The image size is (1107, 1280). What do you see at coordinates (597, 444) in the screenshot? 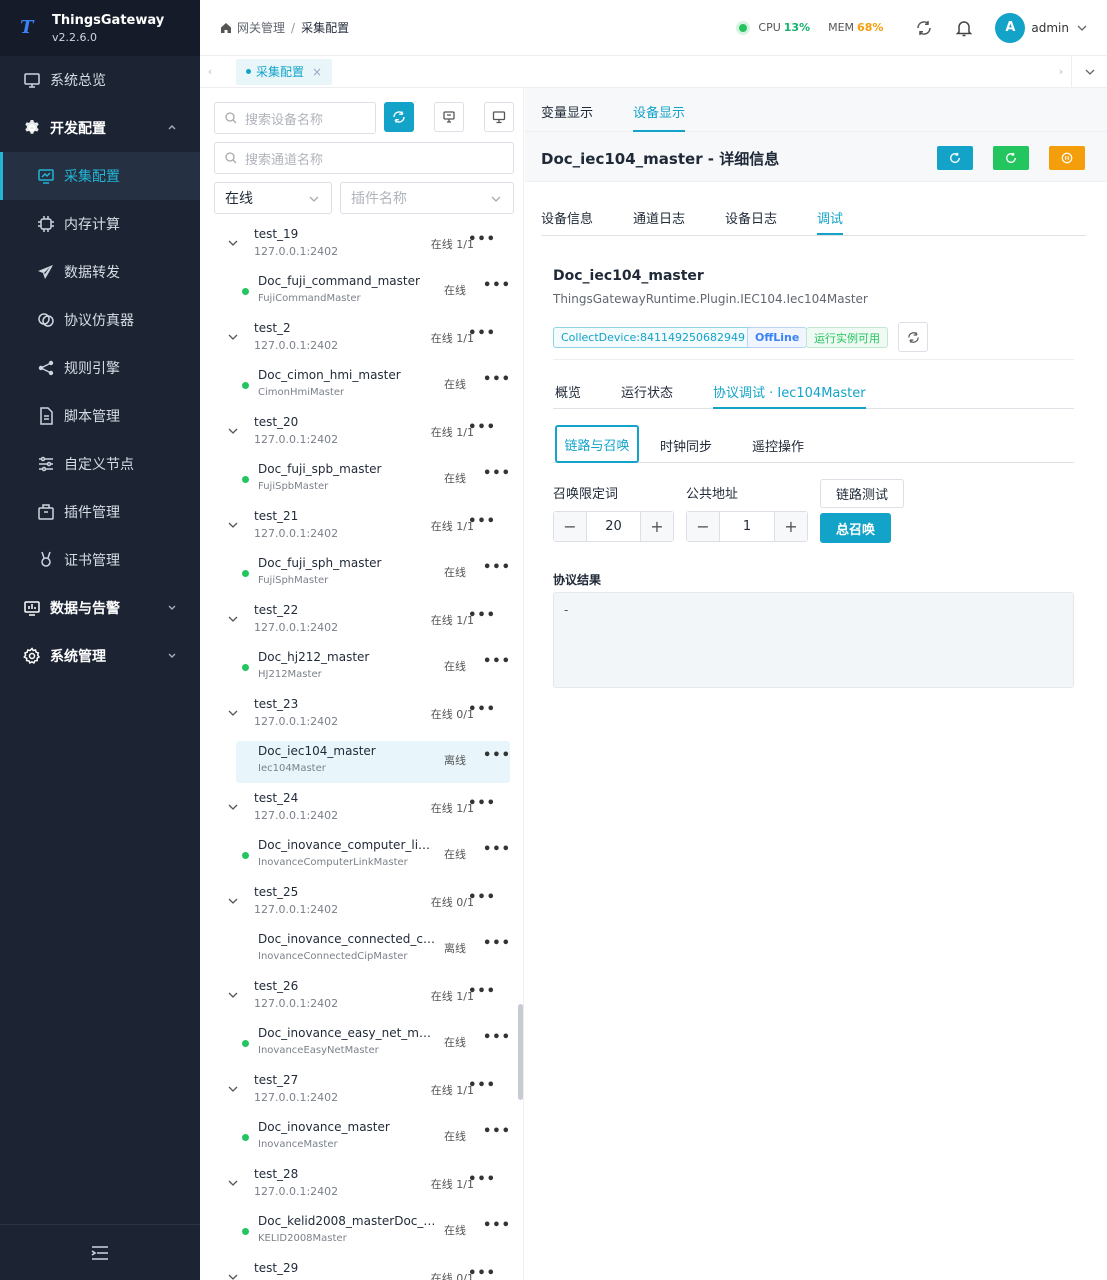
I see `tab-link-and-call: 链路与召唤` at bounding box center [597, 444].